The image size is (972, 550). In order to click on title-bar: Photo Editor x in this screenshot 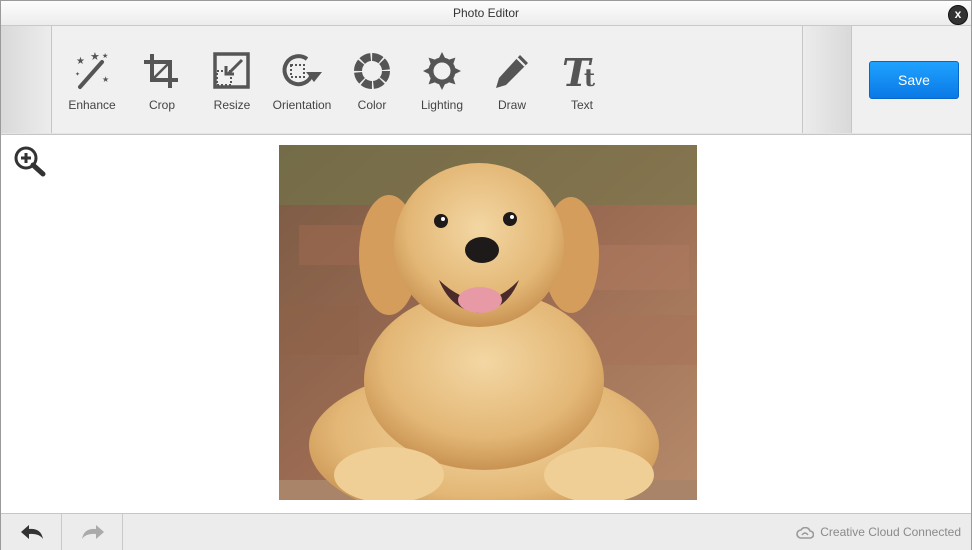, I will do `click(486, 13)`.